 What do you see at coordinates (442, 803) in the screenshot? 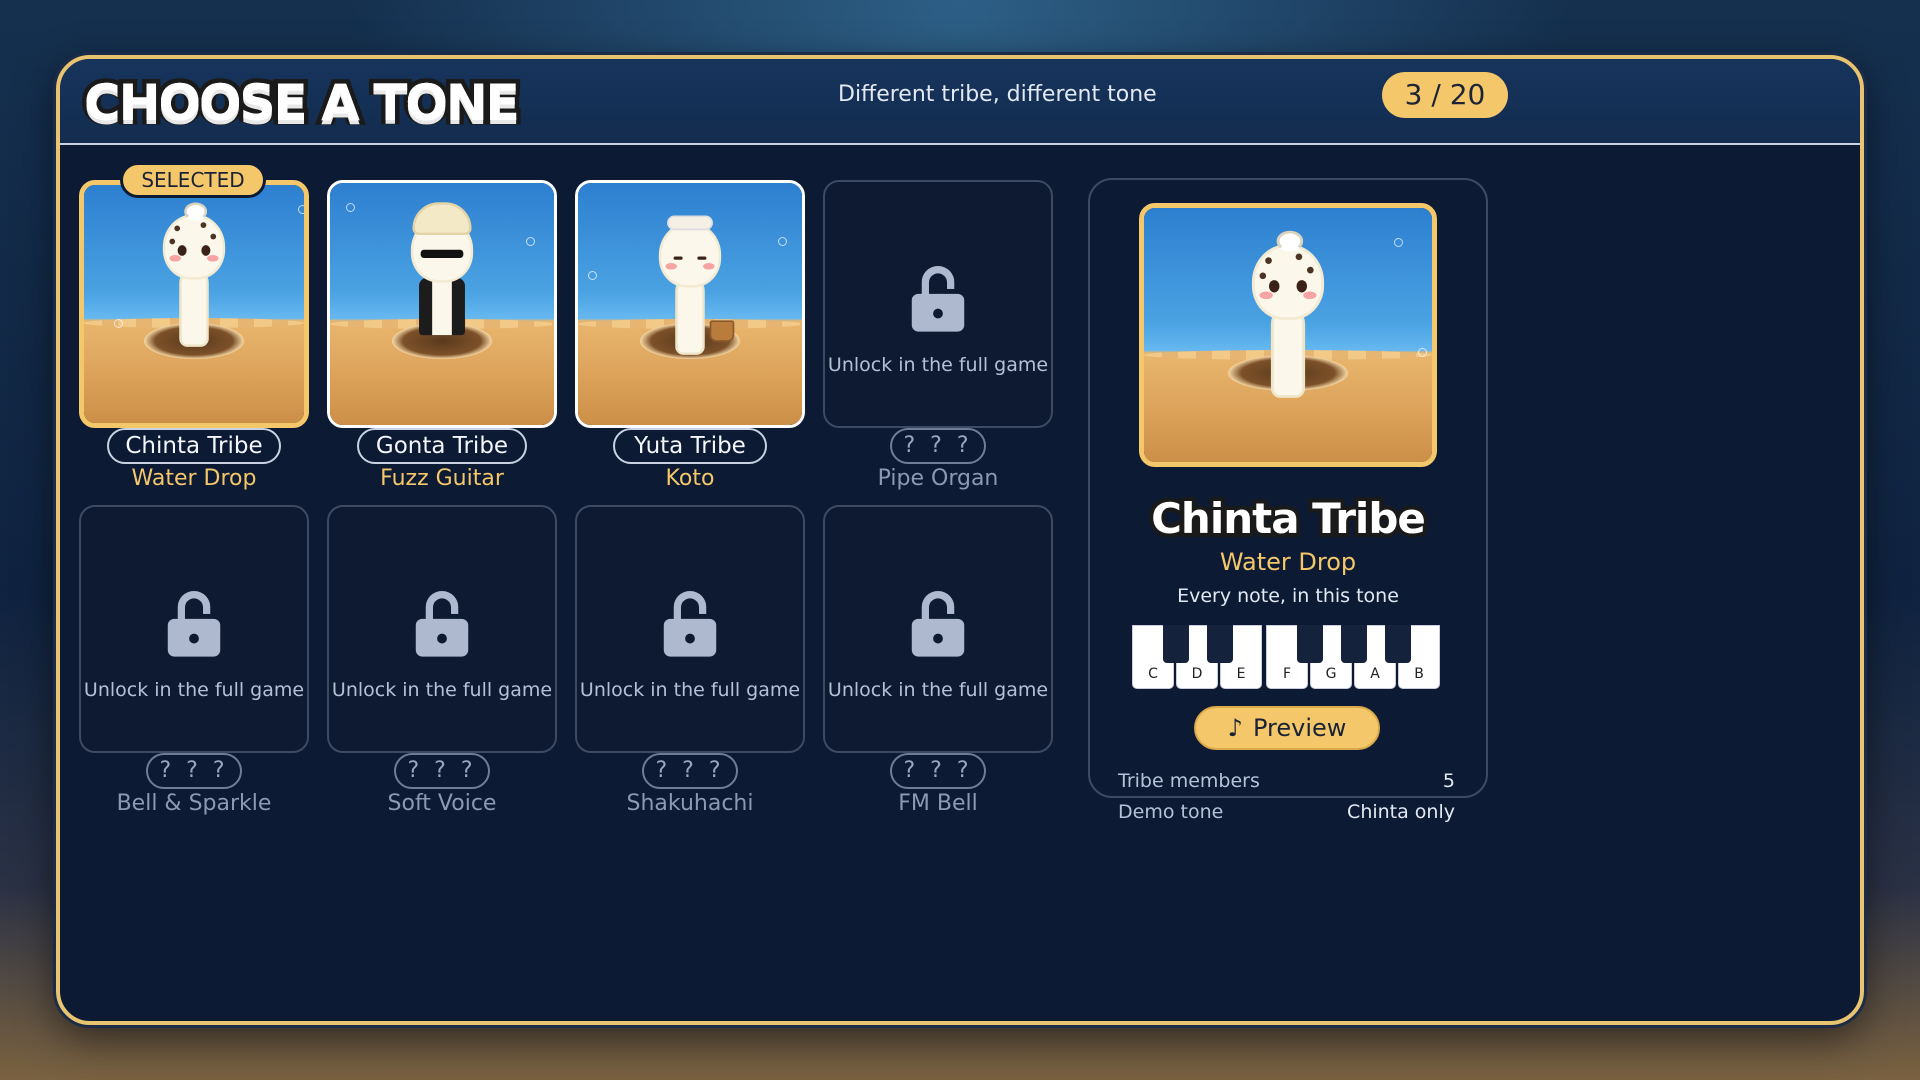
I see `tone-name: Soft Voice` at bounding box center [442, 803].